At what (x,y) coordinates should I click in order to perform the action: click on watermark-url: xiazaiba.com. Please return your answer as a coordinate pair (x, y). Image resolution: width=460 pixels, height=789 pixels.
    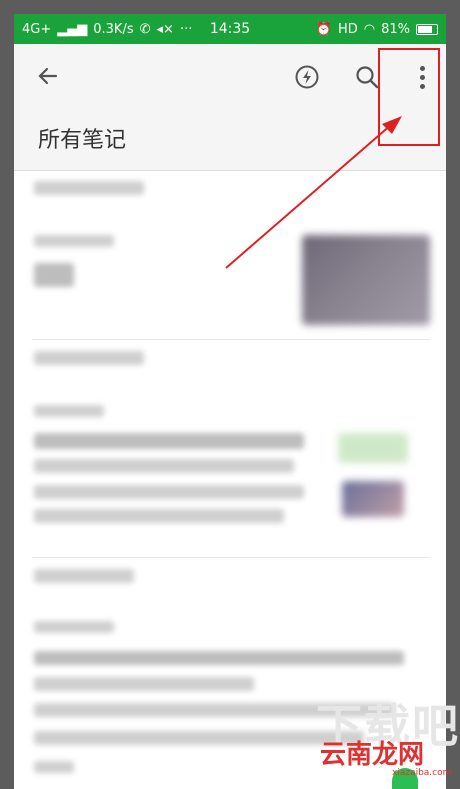
    Looking at the image, I should click on (422, 773).